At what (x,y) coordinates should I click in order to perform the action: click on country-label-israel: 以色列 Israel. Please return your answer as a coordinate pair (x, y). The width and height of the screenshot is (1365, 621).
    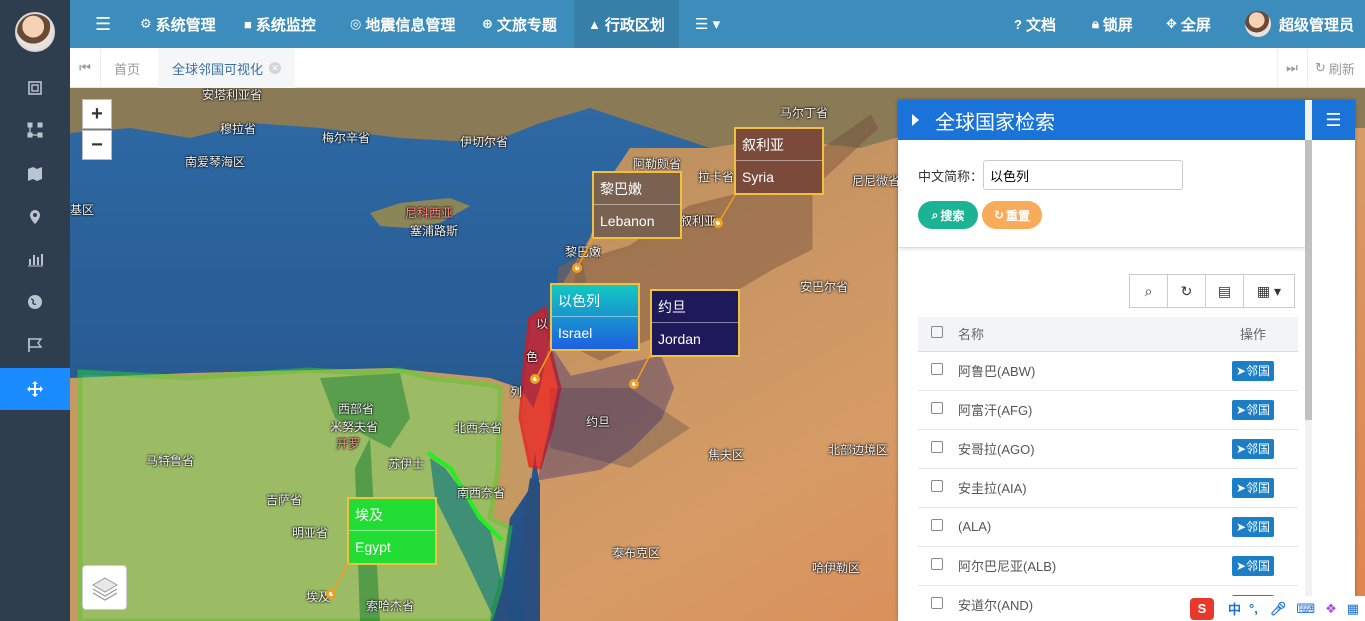
    Looking at the image, I should click on (595, 317).